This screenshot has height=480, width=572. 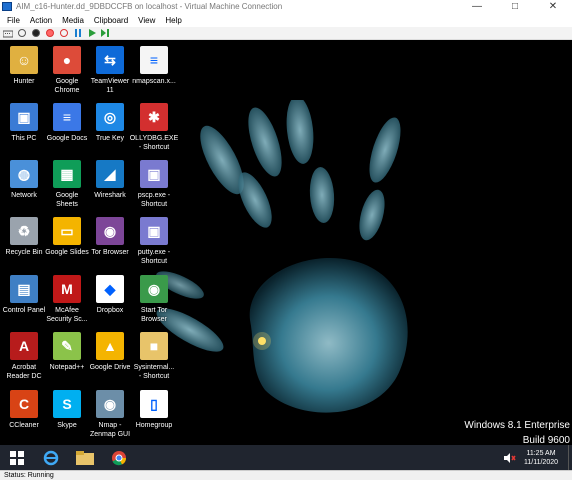 I want to click on desktop-icon-putty: ▣ putty.exe - Shortcut, so click(x=154, y=241).